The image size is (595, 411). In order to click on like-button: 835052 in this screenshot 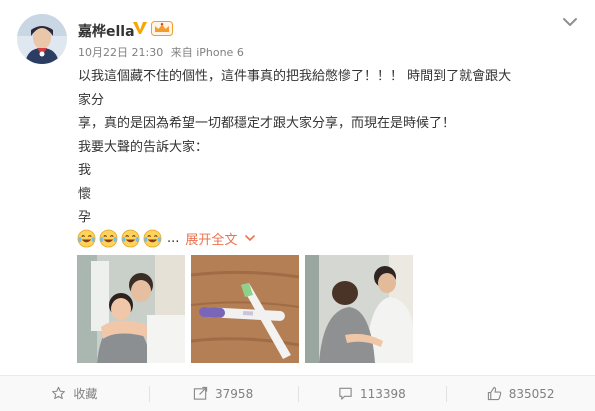, I will do `click(520, 394)`.